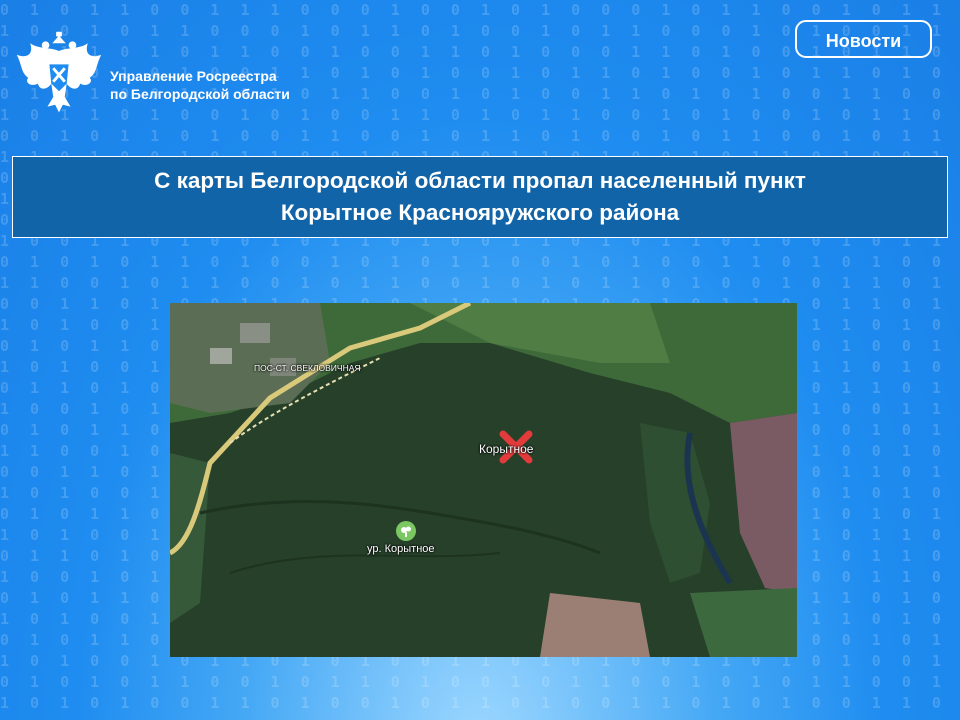 The height and width of the screenshot is (720, 960). I want to click on settlement-label: пос-ст. свекловичная, so click(307, 368).